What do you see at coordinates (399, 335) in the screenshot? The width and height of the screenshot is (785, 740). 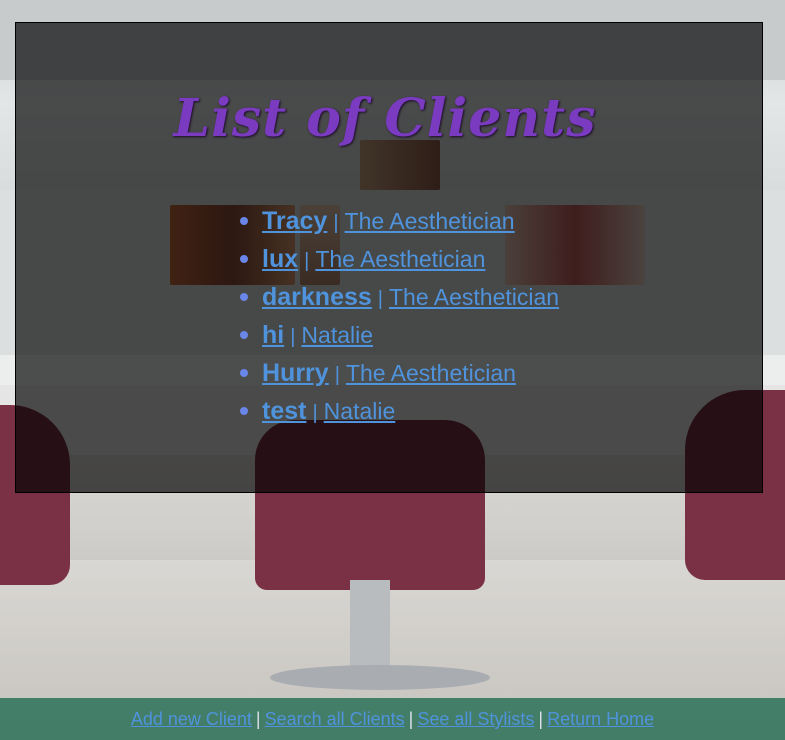 I see `list-item: hi | Natalie` at bounding box center [399, 335].